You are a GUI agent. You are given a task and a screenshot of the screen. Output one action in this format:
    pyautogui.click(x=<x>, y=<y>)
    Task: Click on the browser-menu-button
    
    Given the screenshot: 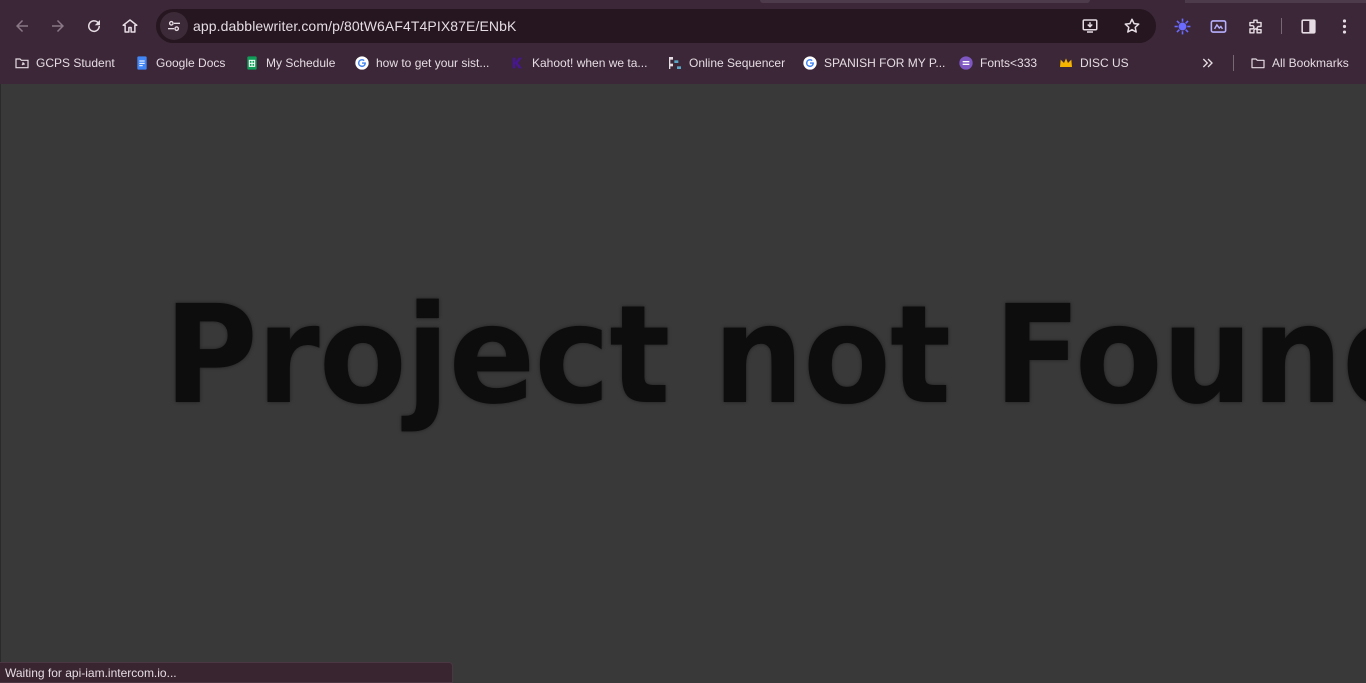 What is the action you would take?
    pyautogui.click(x=1344, y=26)
    